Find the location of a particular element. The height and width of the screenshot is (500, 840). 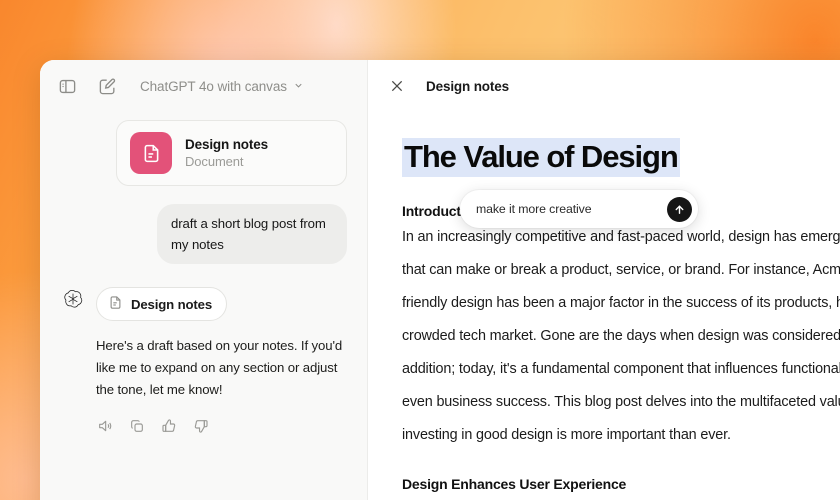

assistant-document-chip: Design notes is located at coordinates (162, 304).